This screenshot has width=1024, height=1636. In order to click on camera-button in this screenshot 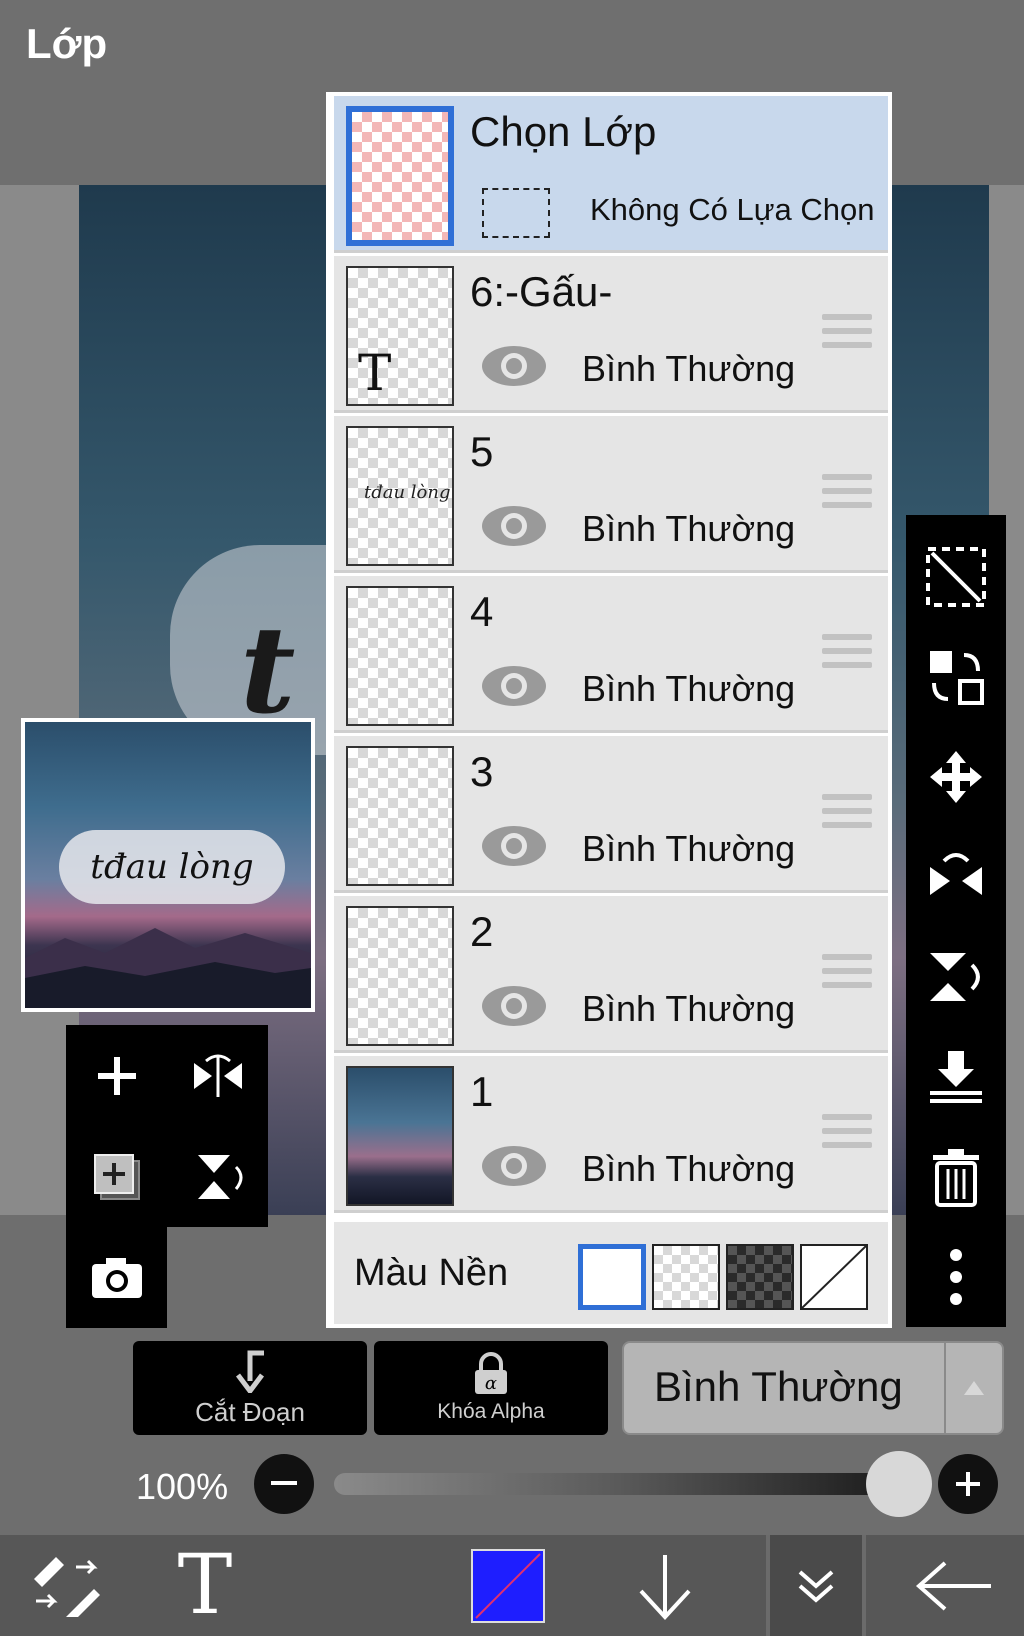, I will do `click(116, 1277)`.